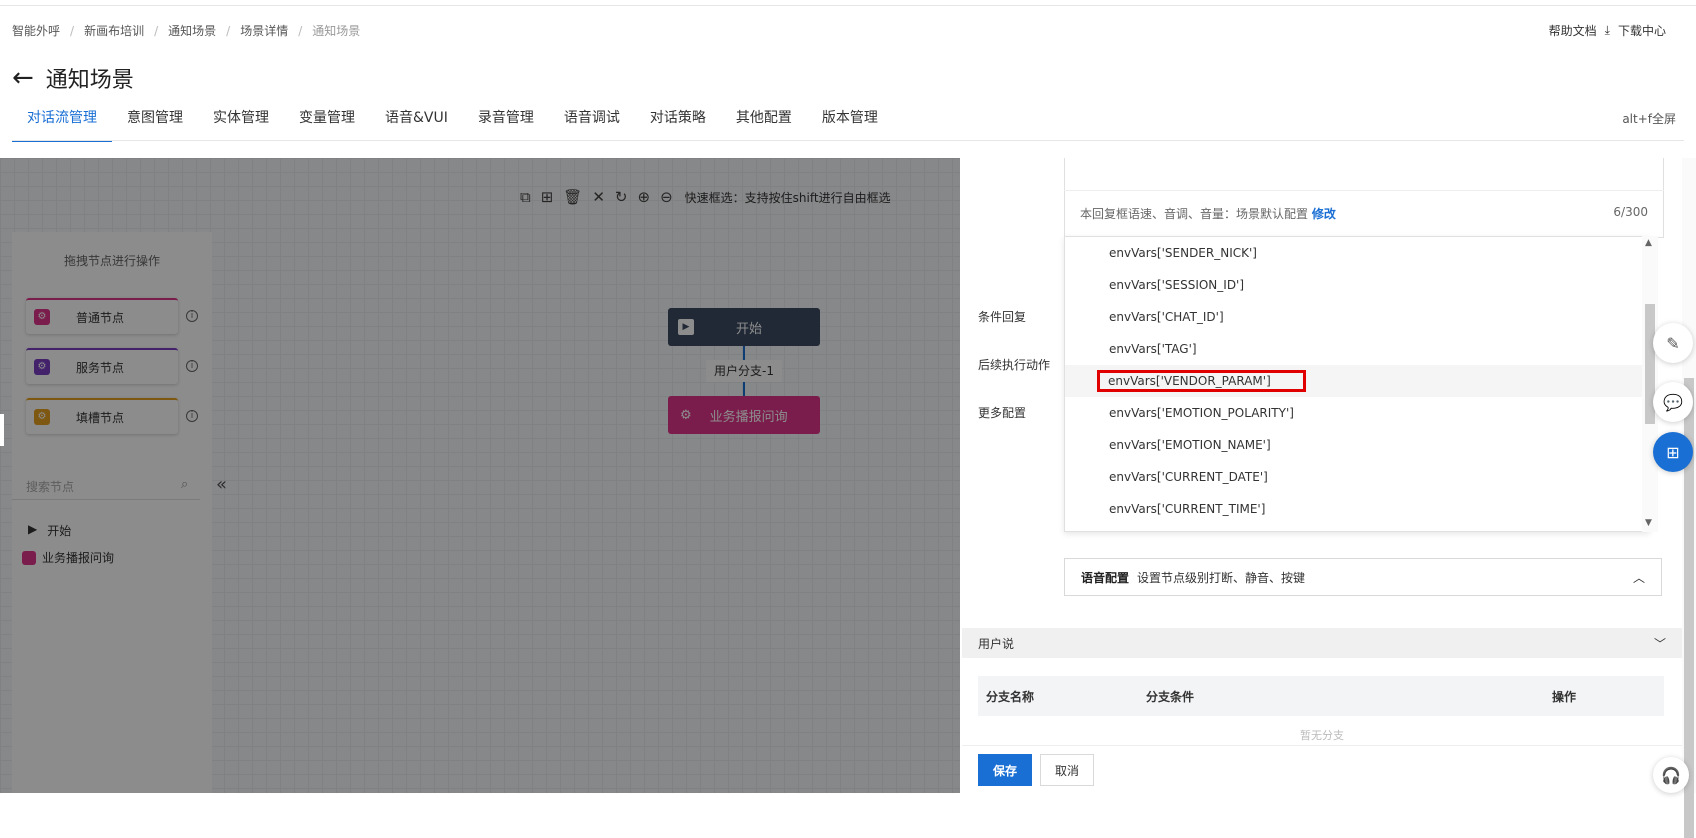 The image size is (1696, 838). What do you see at coordinates (416, 123) in the screenshot?
I see `tab-voice-vui: 语音&VUI` at bounding box center [416, 123].